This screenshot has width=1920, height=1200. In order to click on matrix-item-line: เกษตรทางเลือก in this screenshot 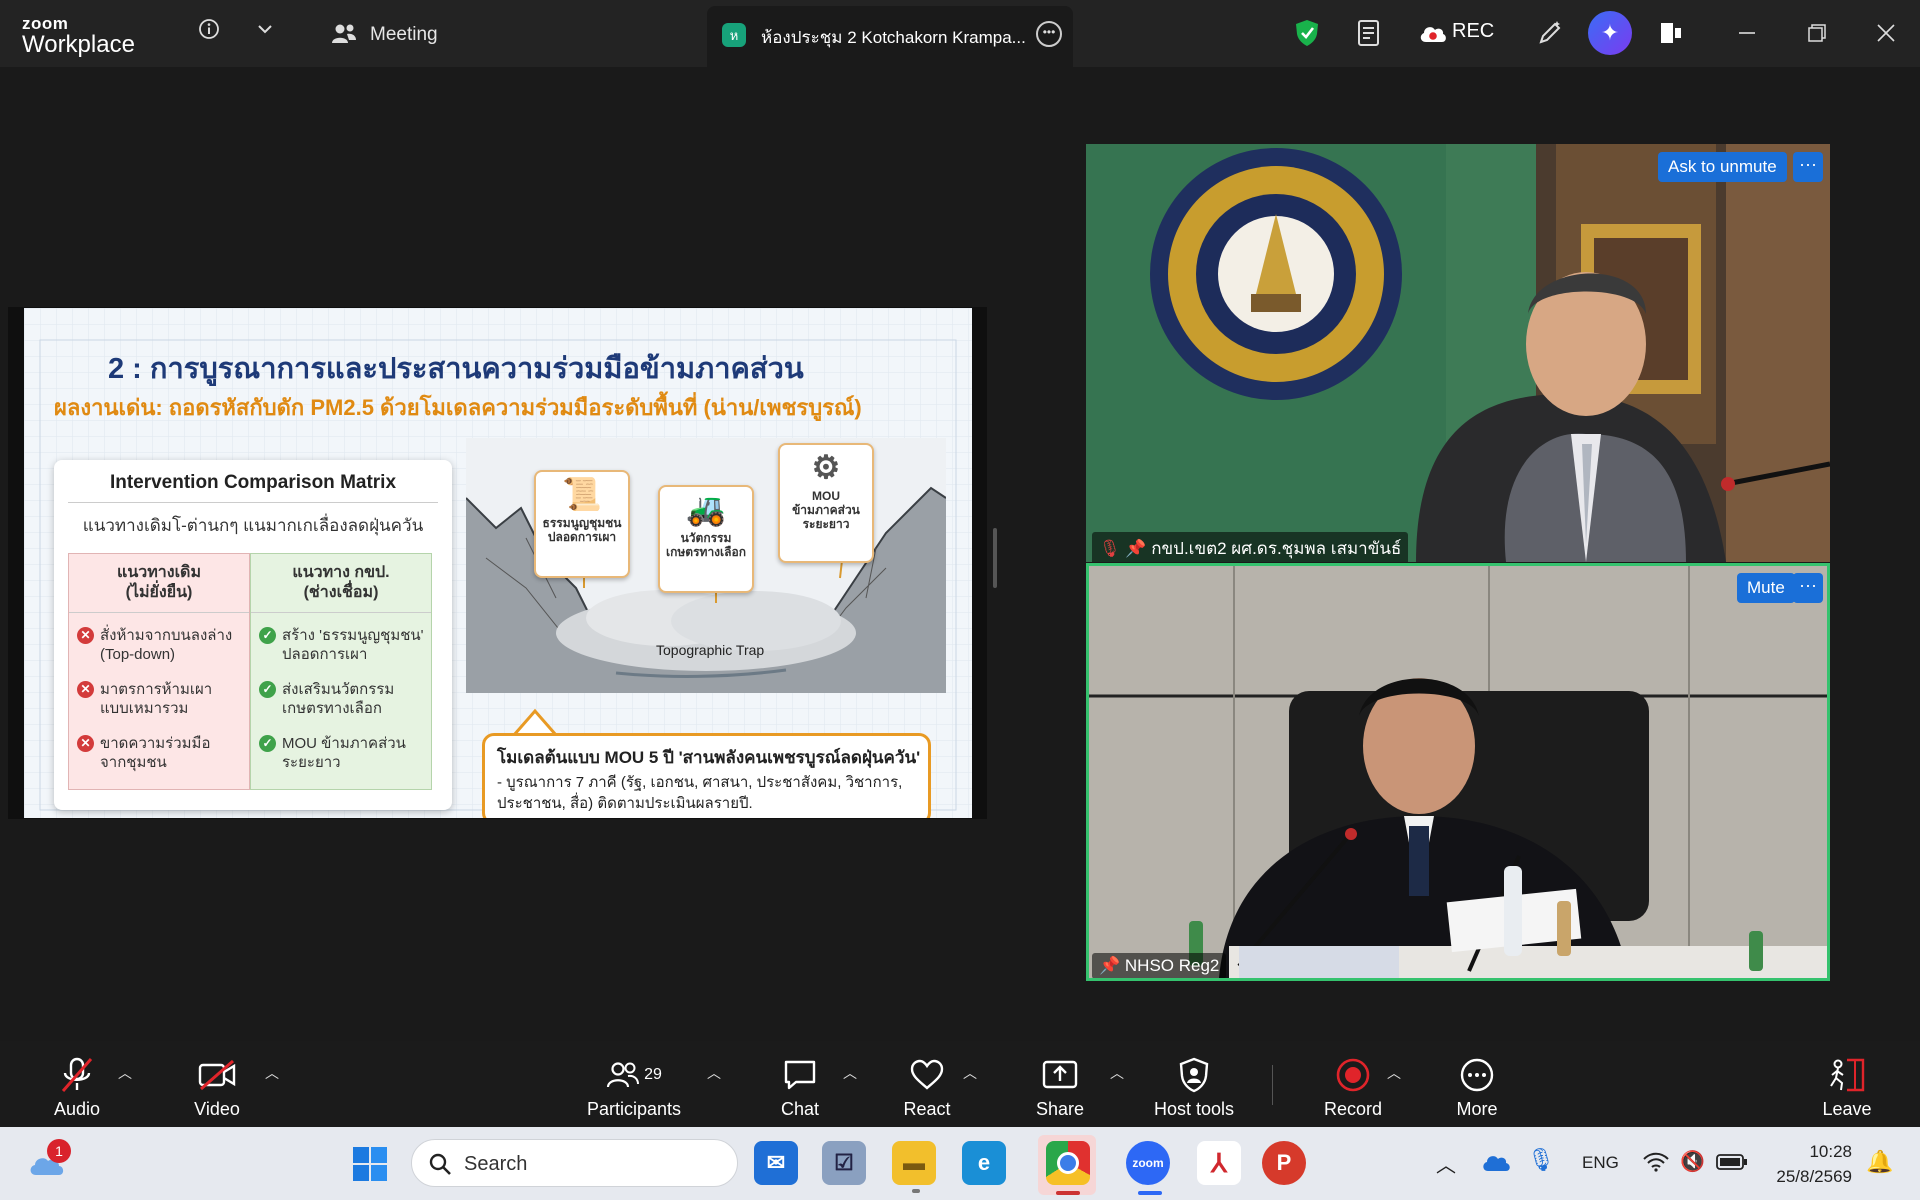, I will do `click(332, 708)`.